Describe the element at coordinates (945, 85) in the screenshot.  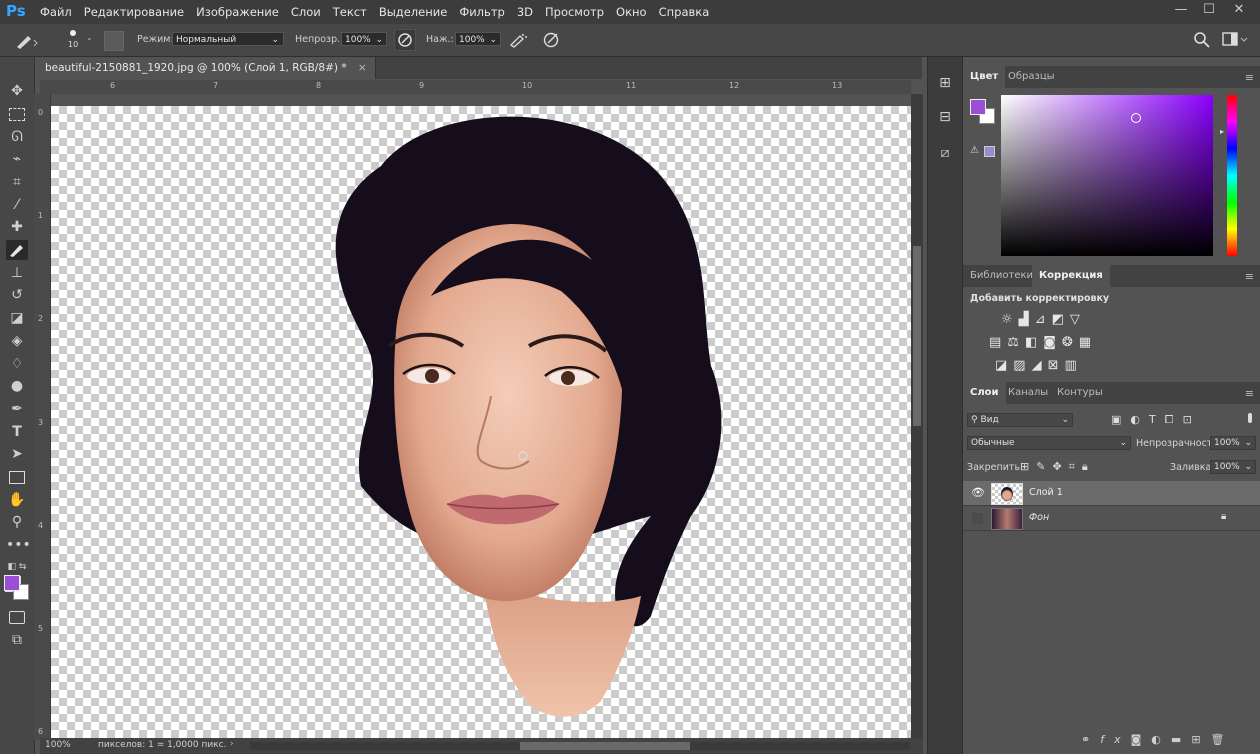
I see `history-panel-icon: ⊞` at that location.